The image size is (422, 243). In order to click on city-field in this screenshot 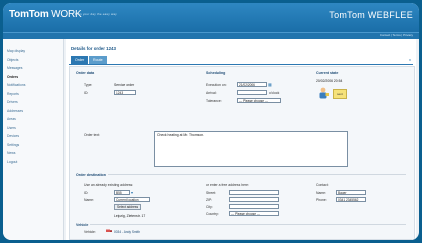, I will do `click(254, 206)`.